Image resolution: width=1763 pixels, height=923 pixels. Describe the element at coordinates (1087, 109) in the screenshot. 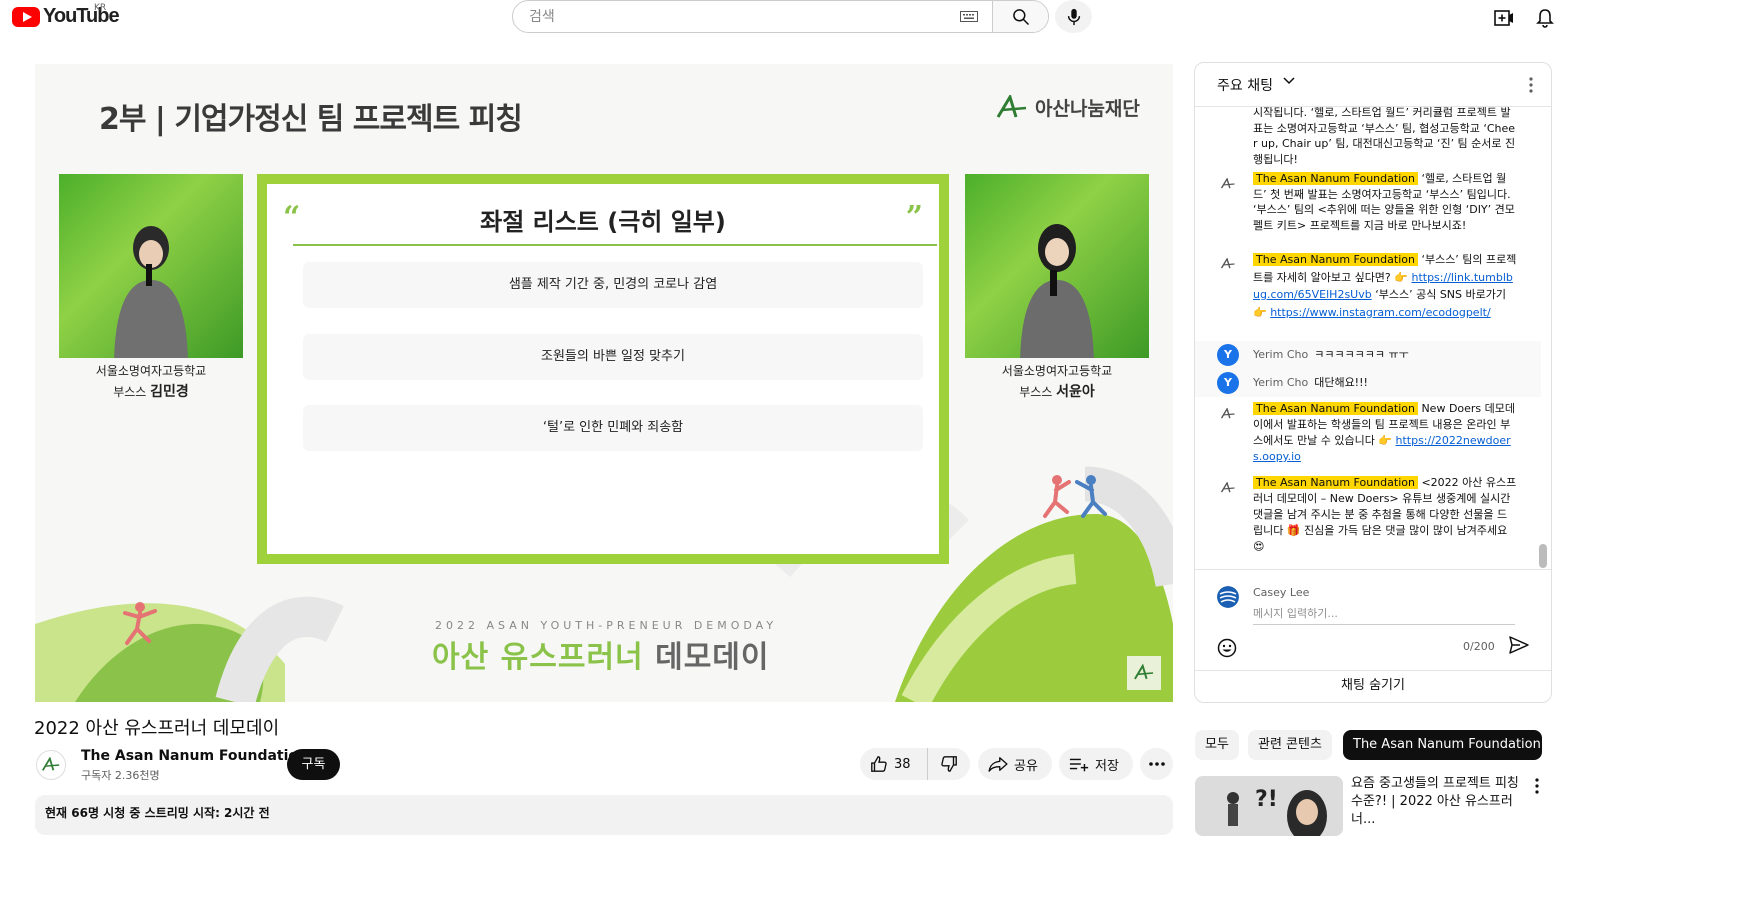

I see `foundation-brand-text: 아산나눔재단` at that location.